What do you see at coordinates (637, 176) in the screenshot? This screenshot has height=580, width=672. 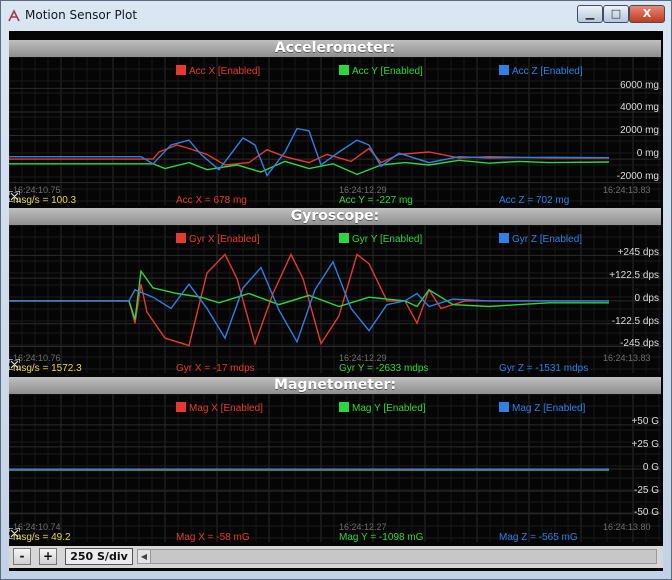 I see `y-tick-label: -2000 mg` at bounding box center [637, 176].